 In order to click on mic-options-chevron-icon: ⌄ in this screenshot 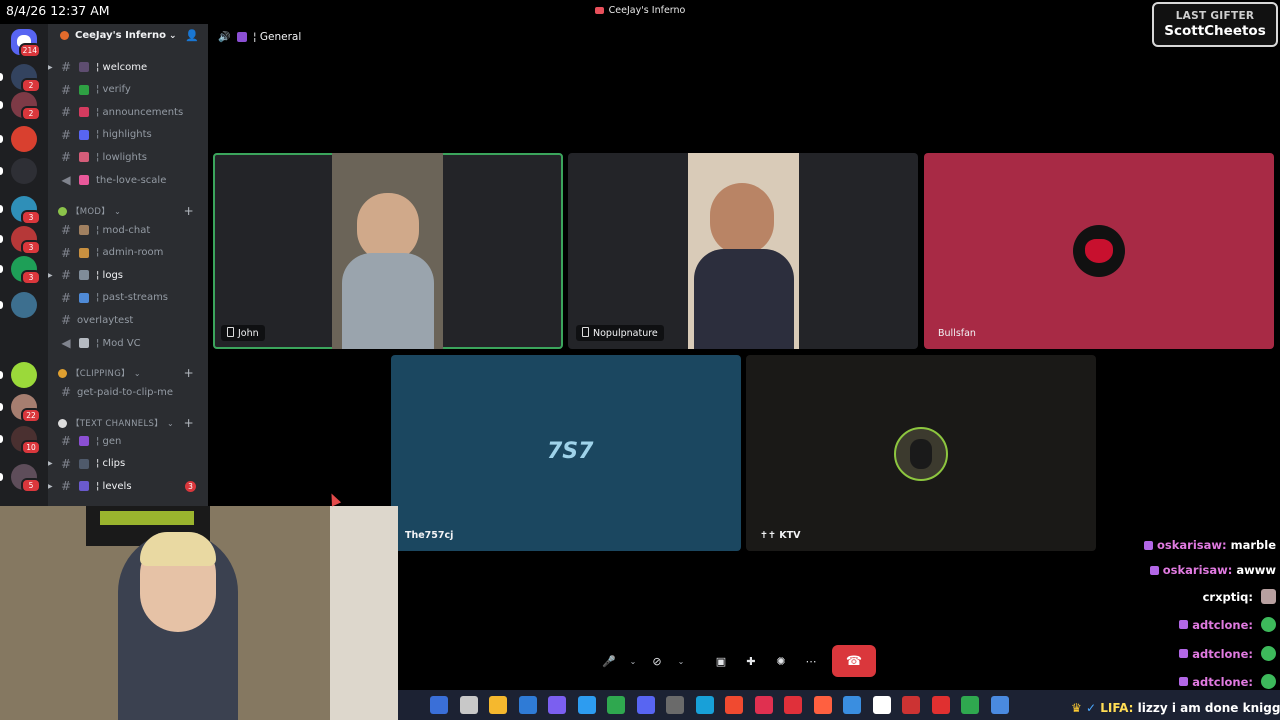, I will do `click(633, 661)`.